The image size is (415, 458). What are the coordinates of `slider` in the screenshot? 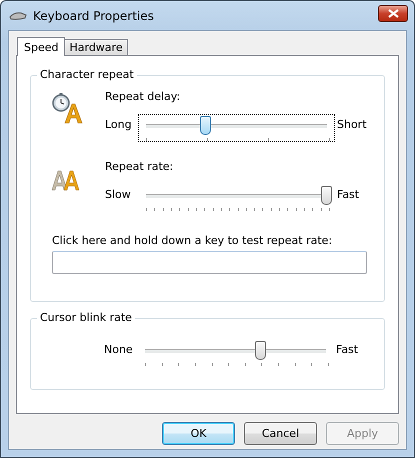 It's located at (236, 128).